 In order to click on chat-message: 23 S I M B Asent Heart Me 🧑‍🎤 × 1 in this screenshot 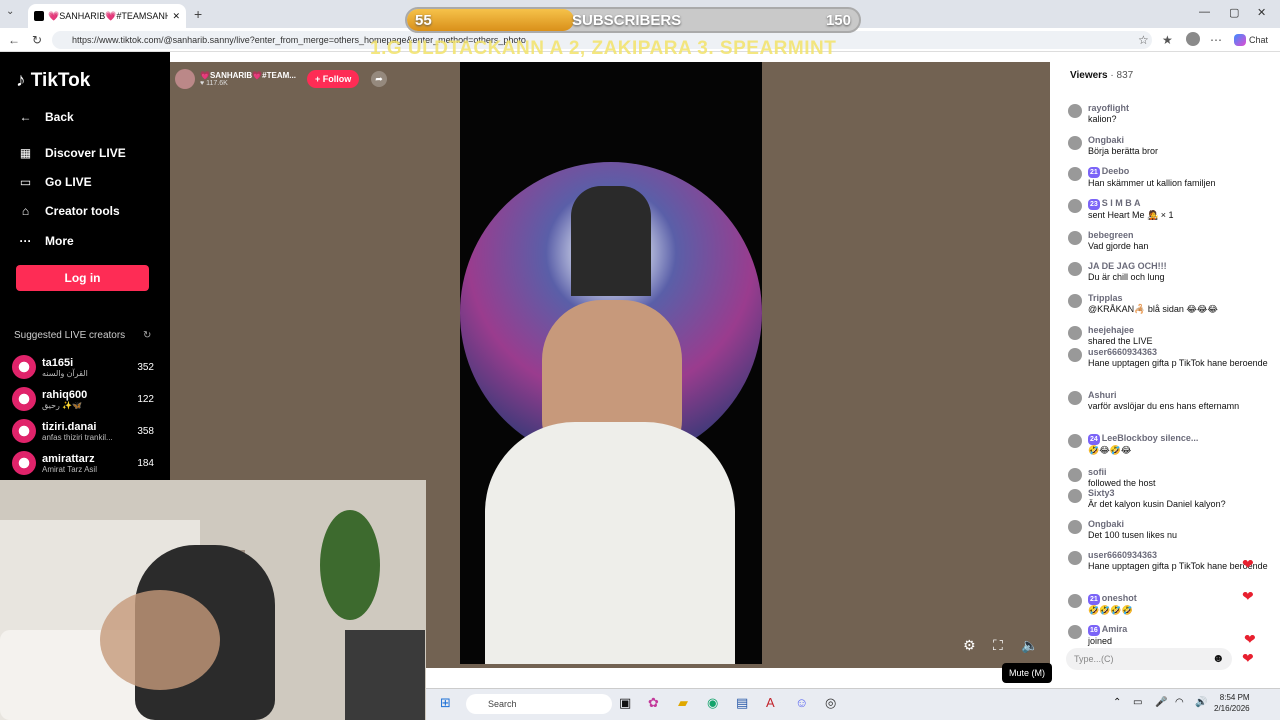, I will do `click(1168, 209)`.